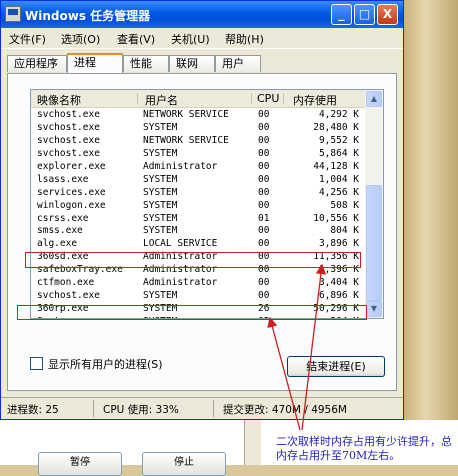  What do you see at coordinates (66, 283) in the screenshot?
I see `process-name: ctfmon.exe` at bounding box center [66, 283].